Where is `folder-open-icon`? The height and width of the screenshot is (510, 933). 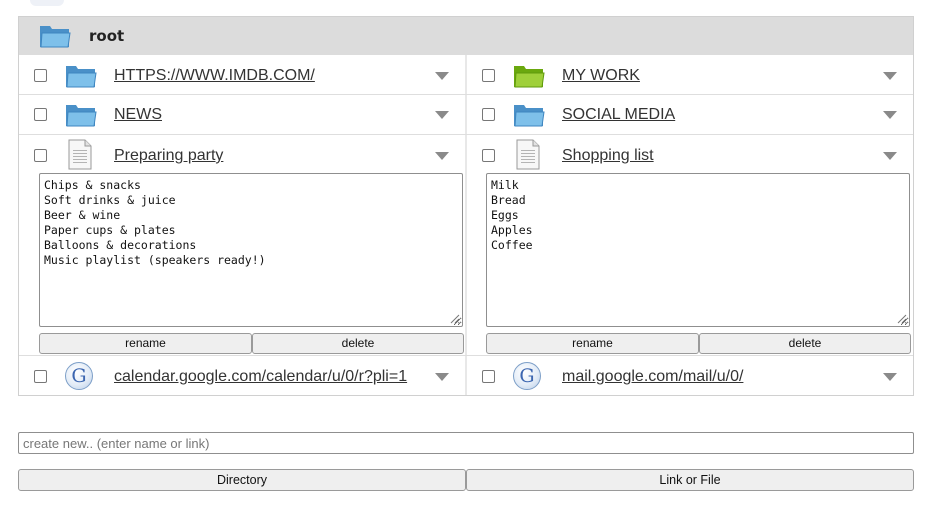
folder-open-icon is located at coordinates (55, 37).